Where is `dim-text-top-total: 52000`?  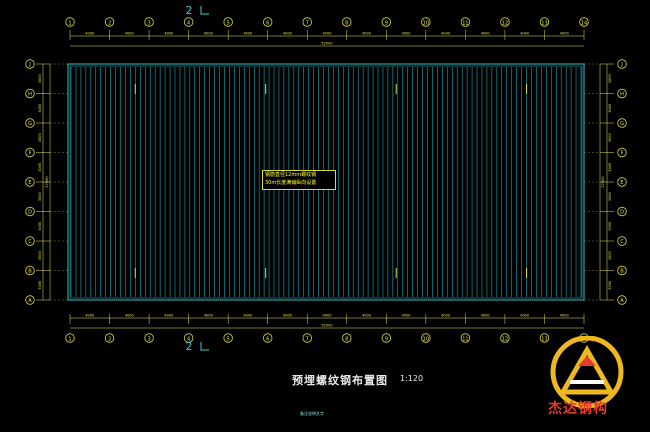 dim-text-top-total: 52000 is located at coordinates (326, 44).